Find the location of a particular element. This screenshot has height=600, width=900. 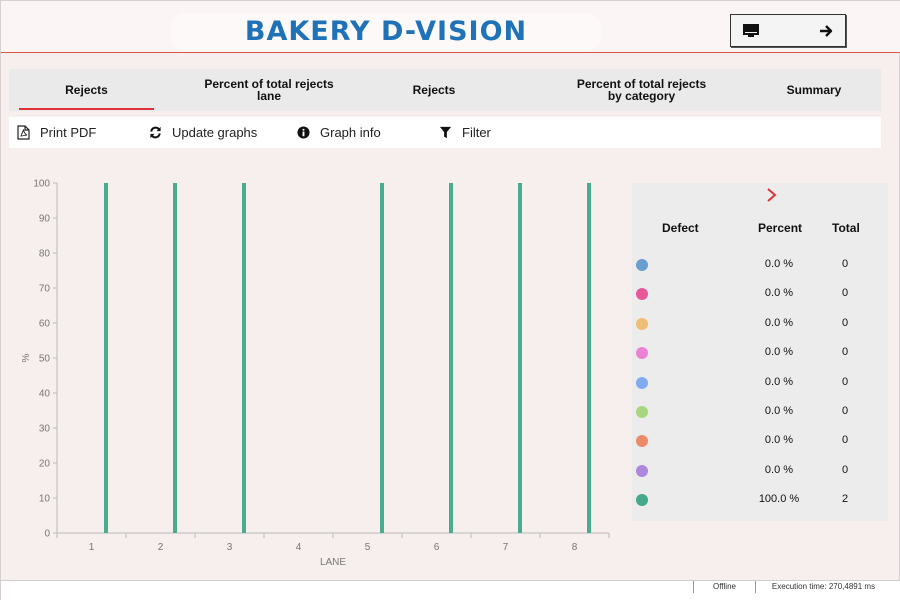

graph-info-label: Graph info is located at coordinates (350, 132).